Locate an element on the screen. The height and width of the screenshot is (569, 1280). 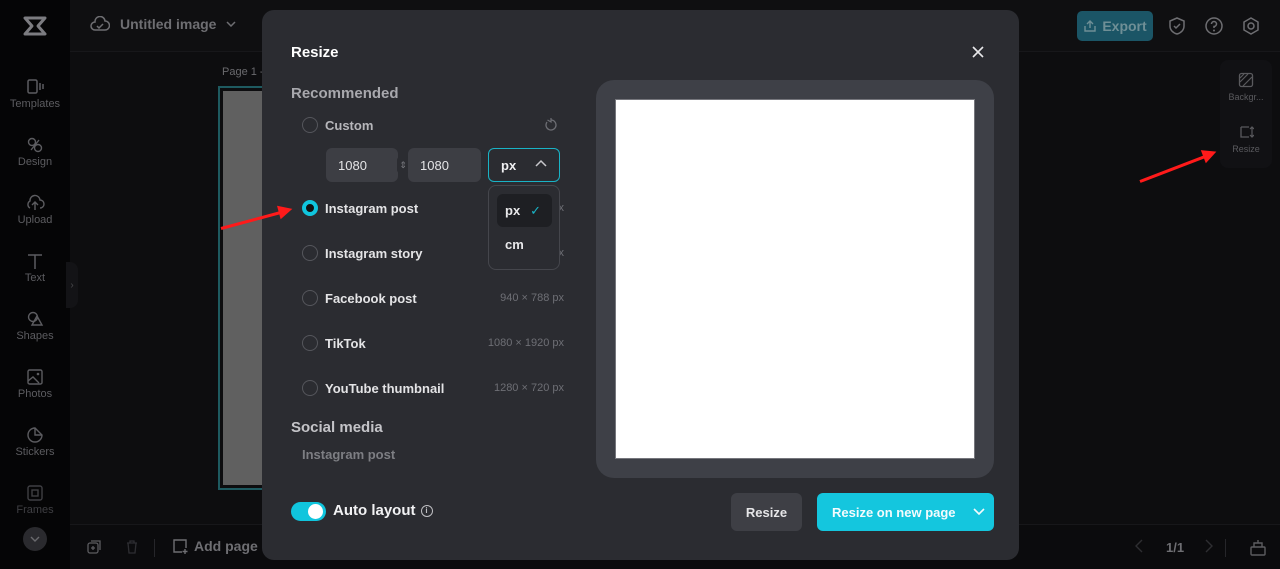
option-custom: Custom is located at coordinates (433, 125).